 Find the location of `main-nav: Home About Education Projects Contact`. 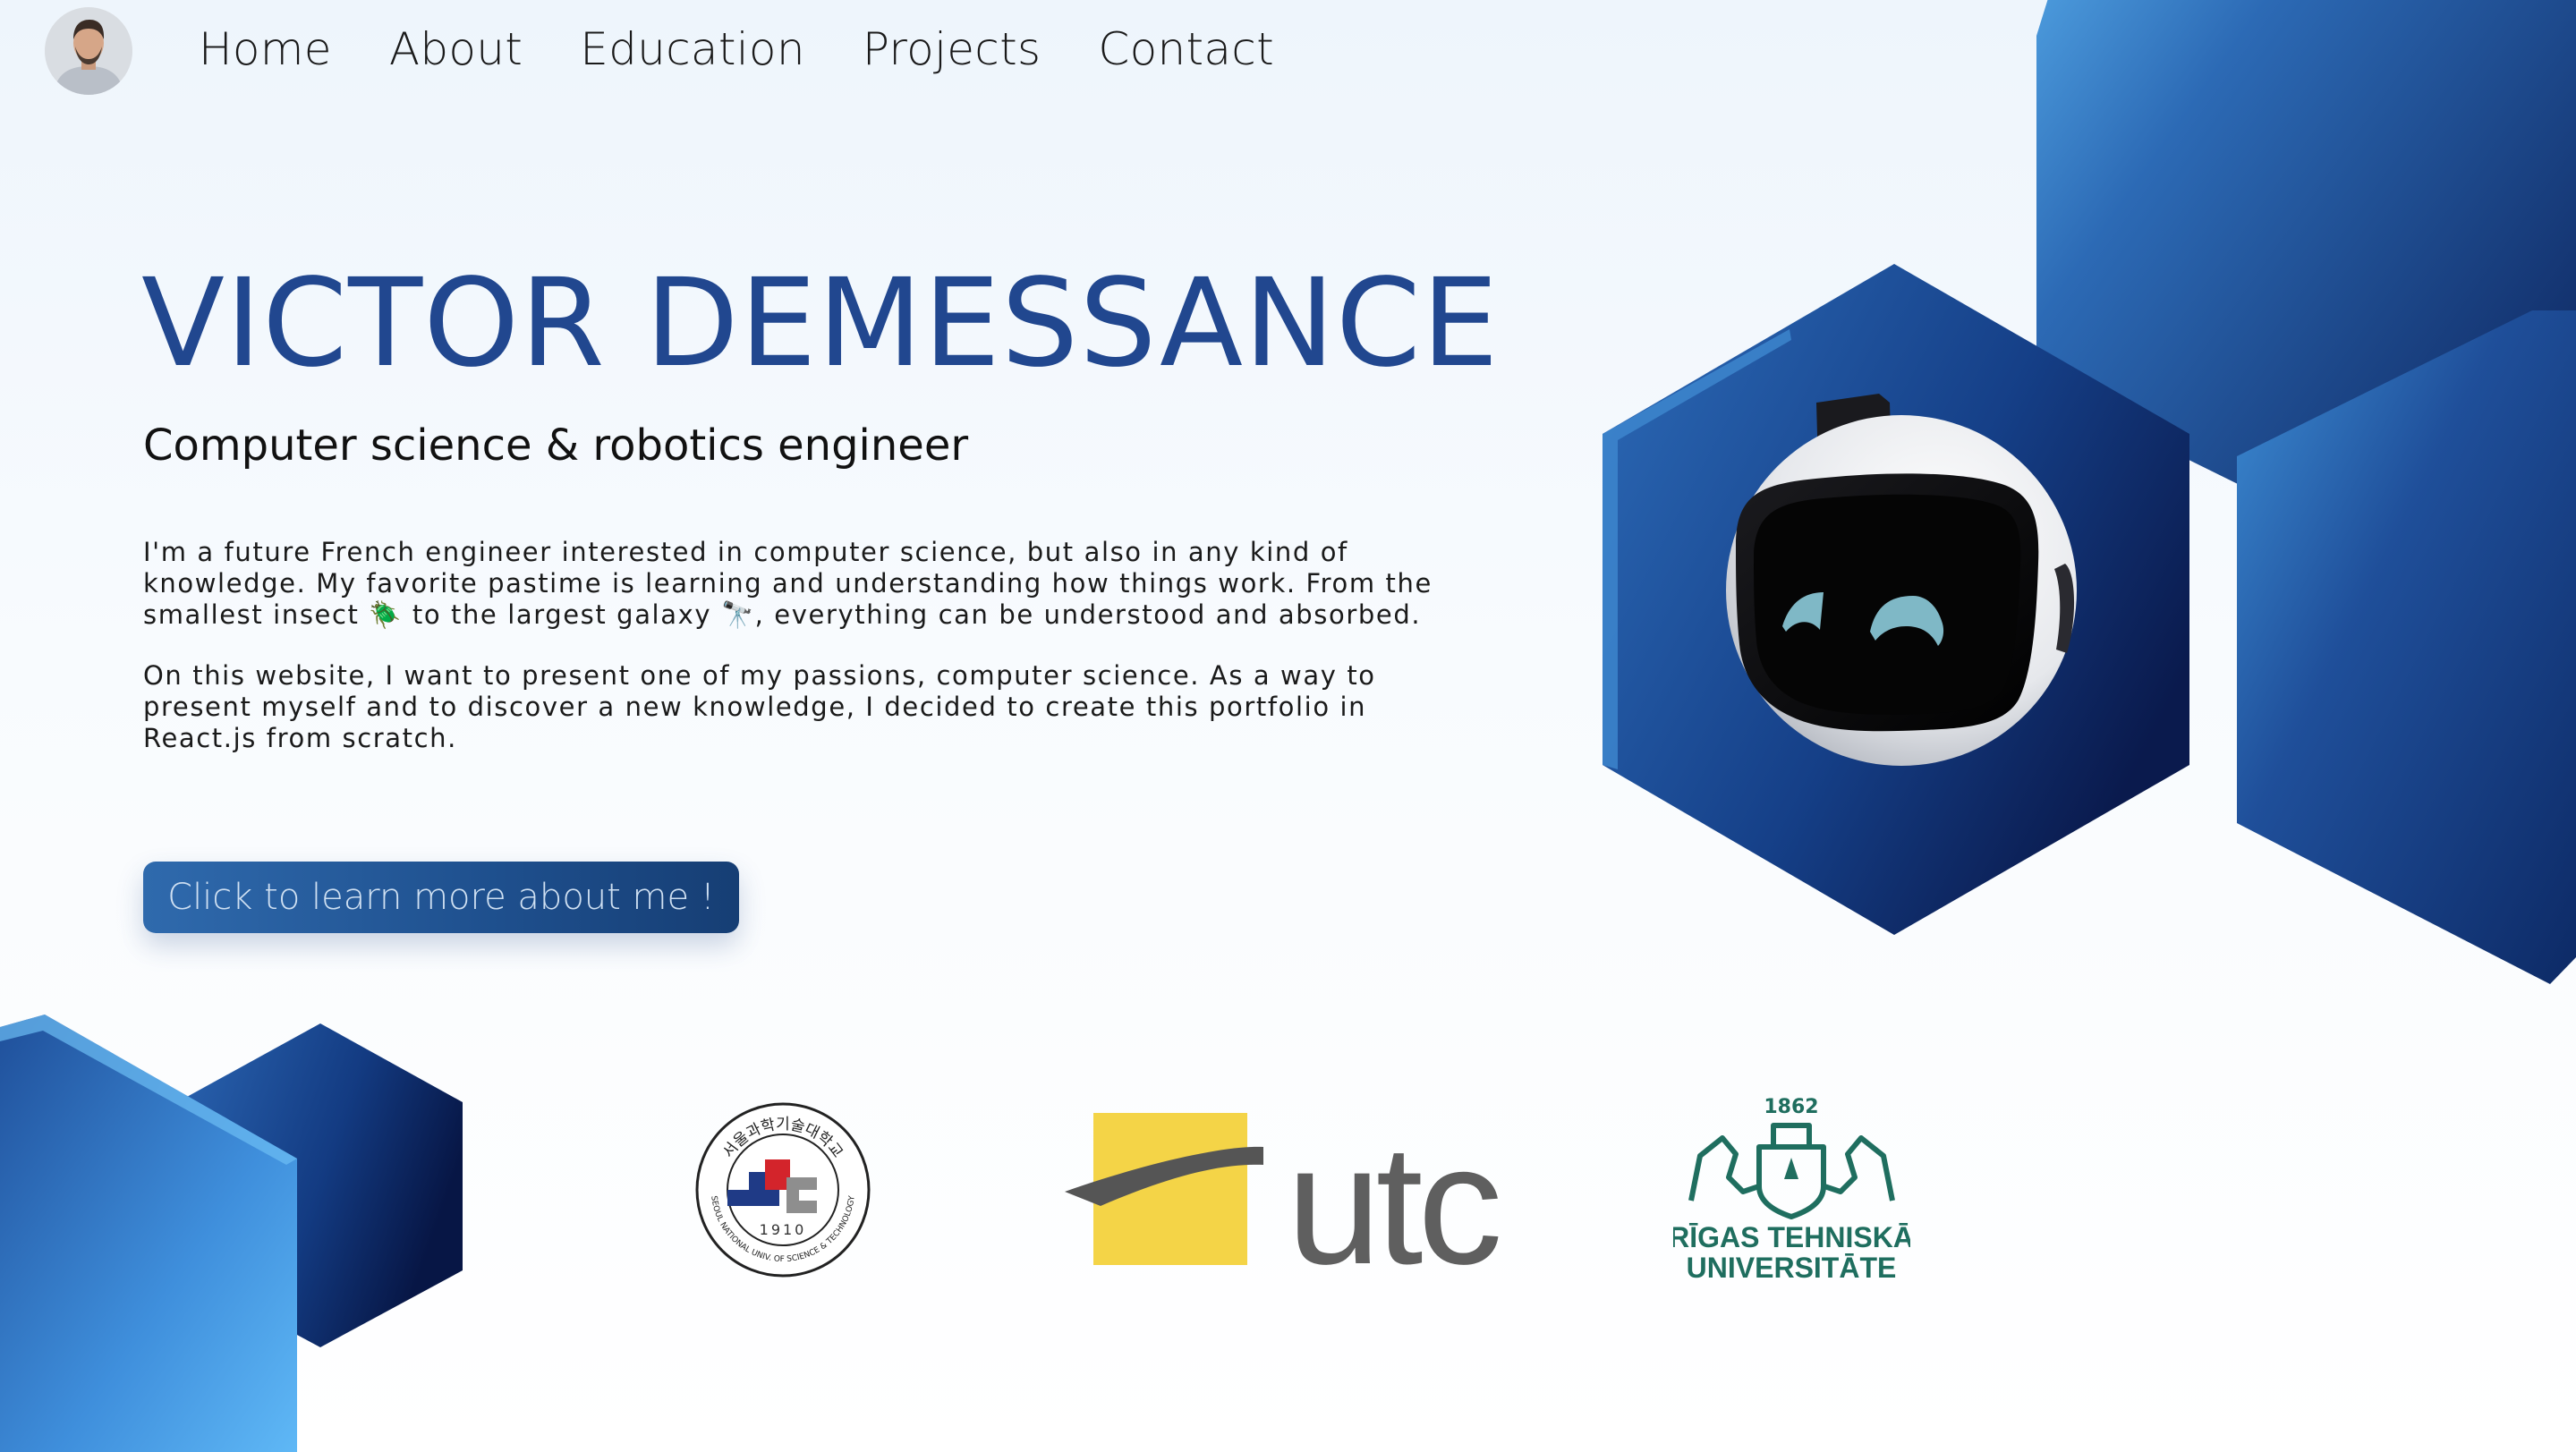

main-nav: Home About Education Projects Contact is located at coordinates (1288, 53).